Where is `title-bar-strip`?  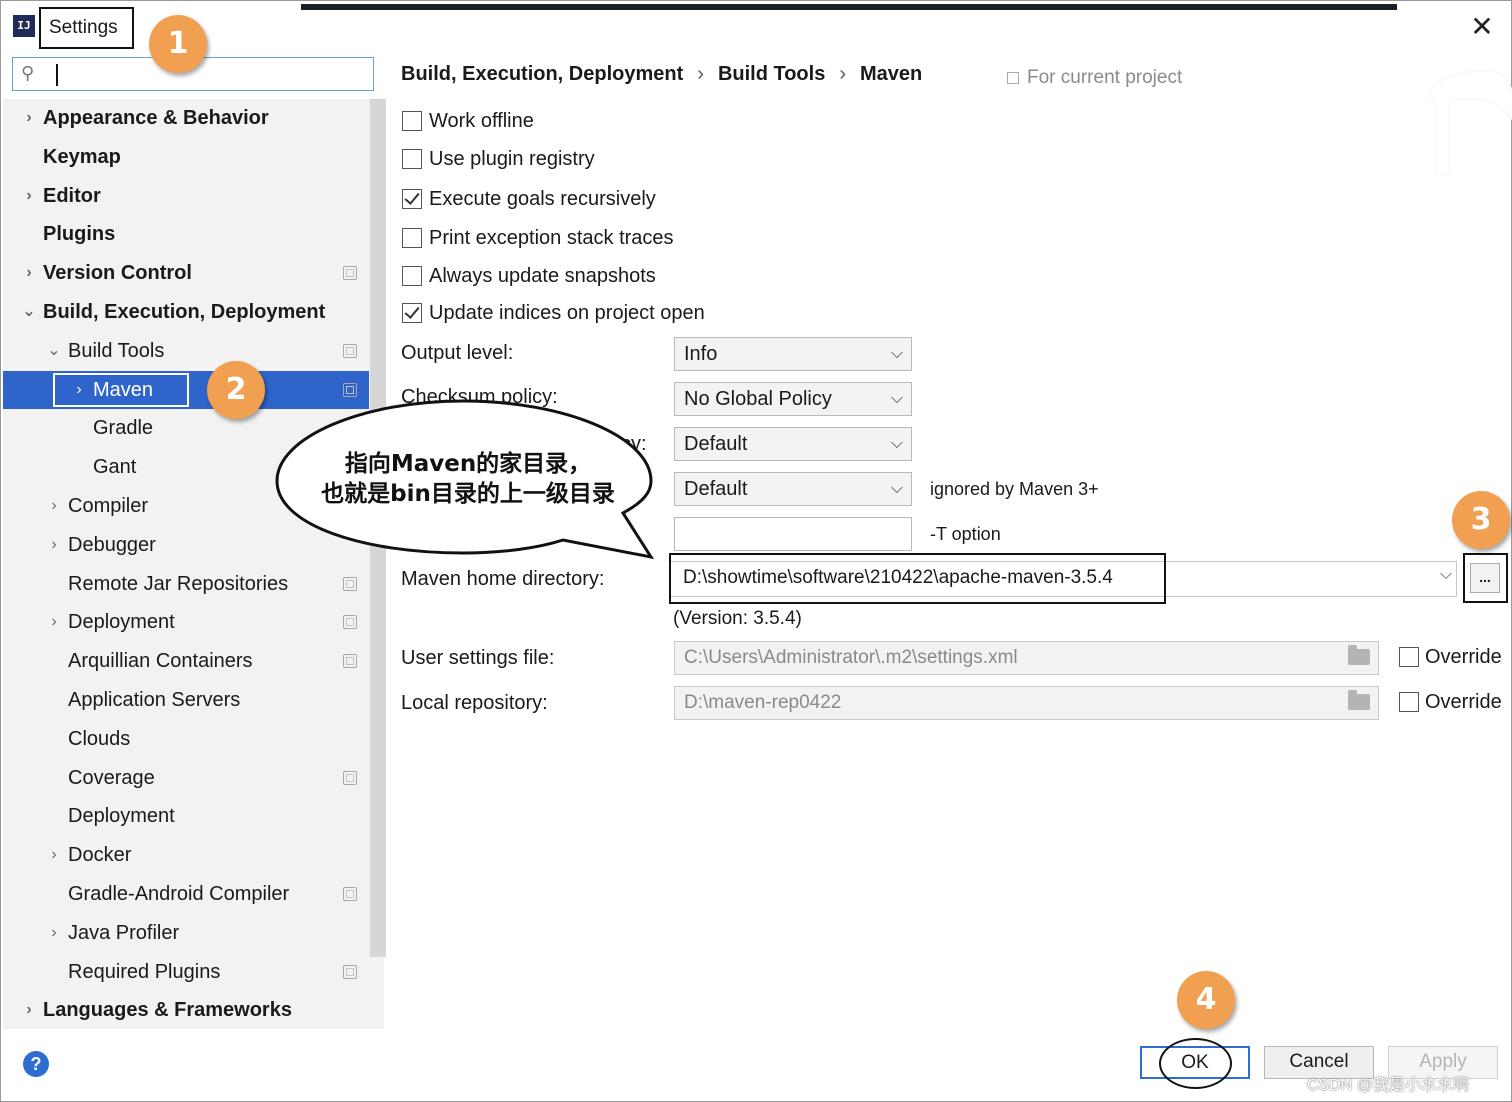 title-bar-strip is located at coordinates (849, 7).